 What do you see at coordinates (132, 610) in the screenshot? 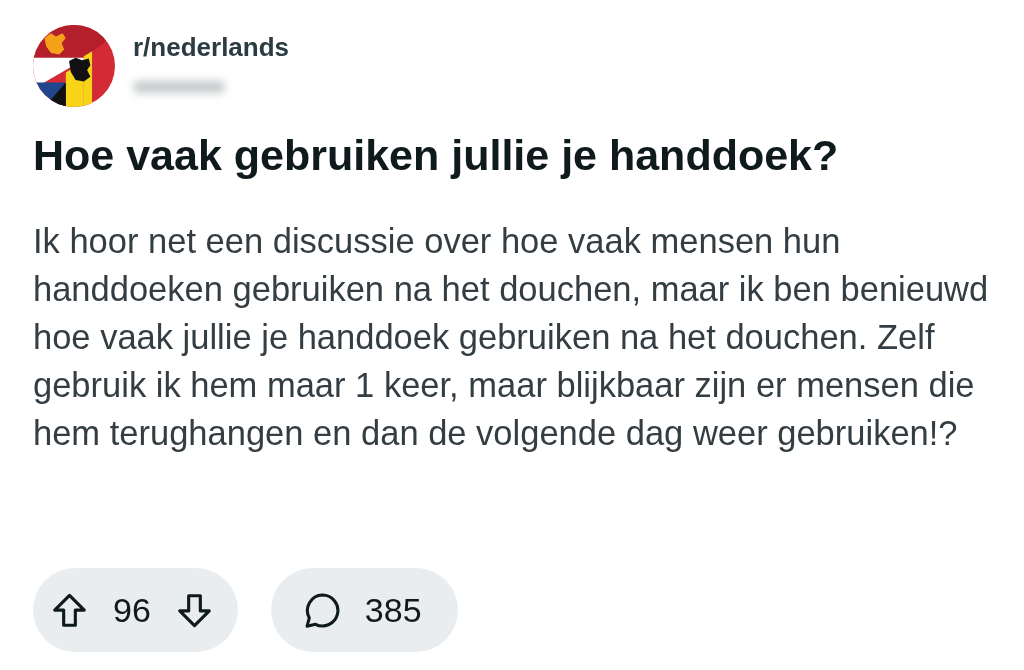
I see `vote-count: 96` at bounding box center [132, 610].